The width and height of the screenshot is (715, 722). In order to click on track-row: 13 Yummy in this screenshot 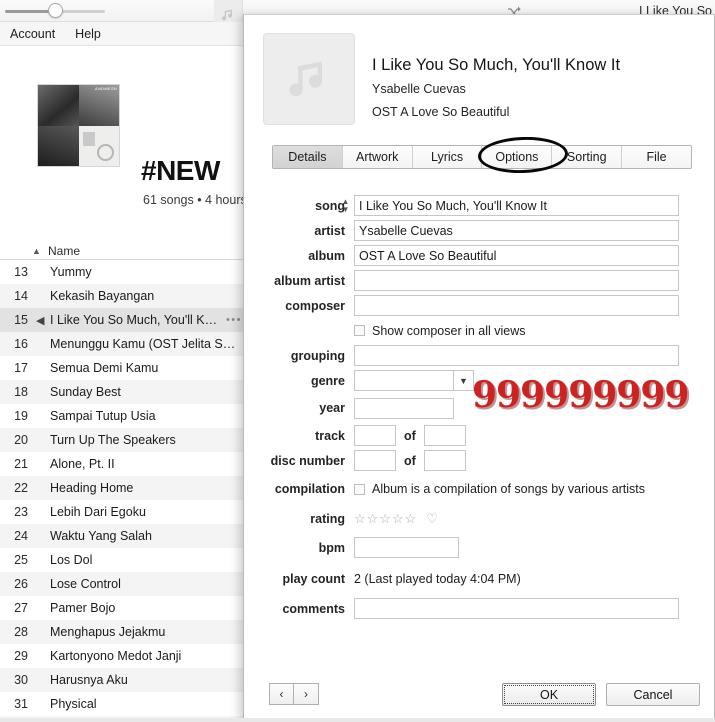, I will do `click(125, 272)`.